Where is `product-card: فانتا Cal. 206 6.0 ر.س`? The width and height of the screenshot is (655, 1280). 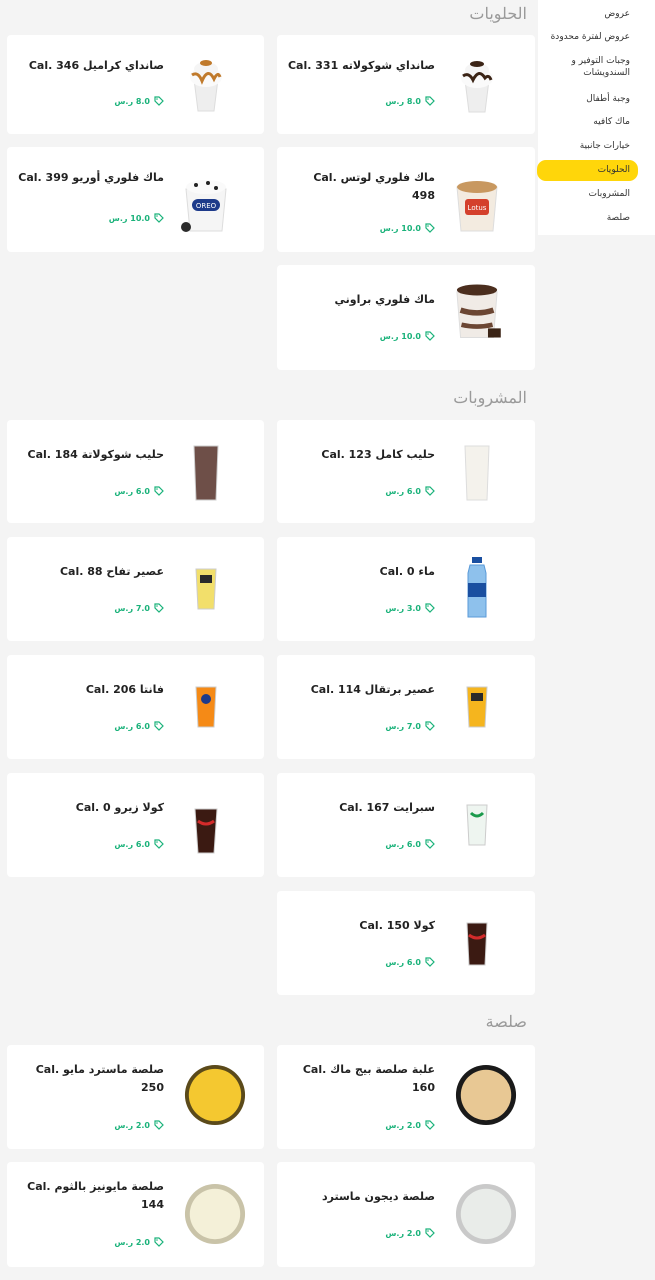
product-card: فانتا Cal. 206 6.0 ر.س is located at coordinates (135, 707).